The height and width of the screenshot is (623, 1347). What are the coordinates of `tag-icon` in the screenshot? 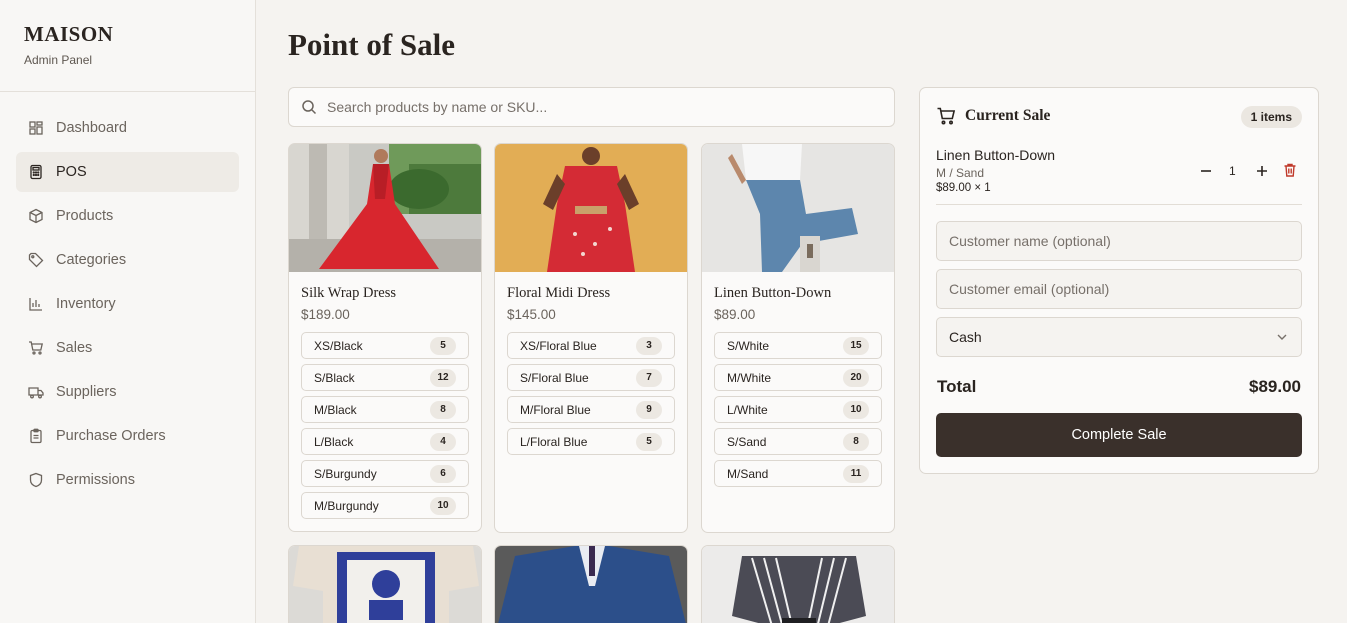 It's located at (36, 260).